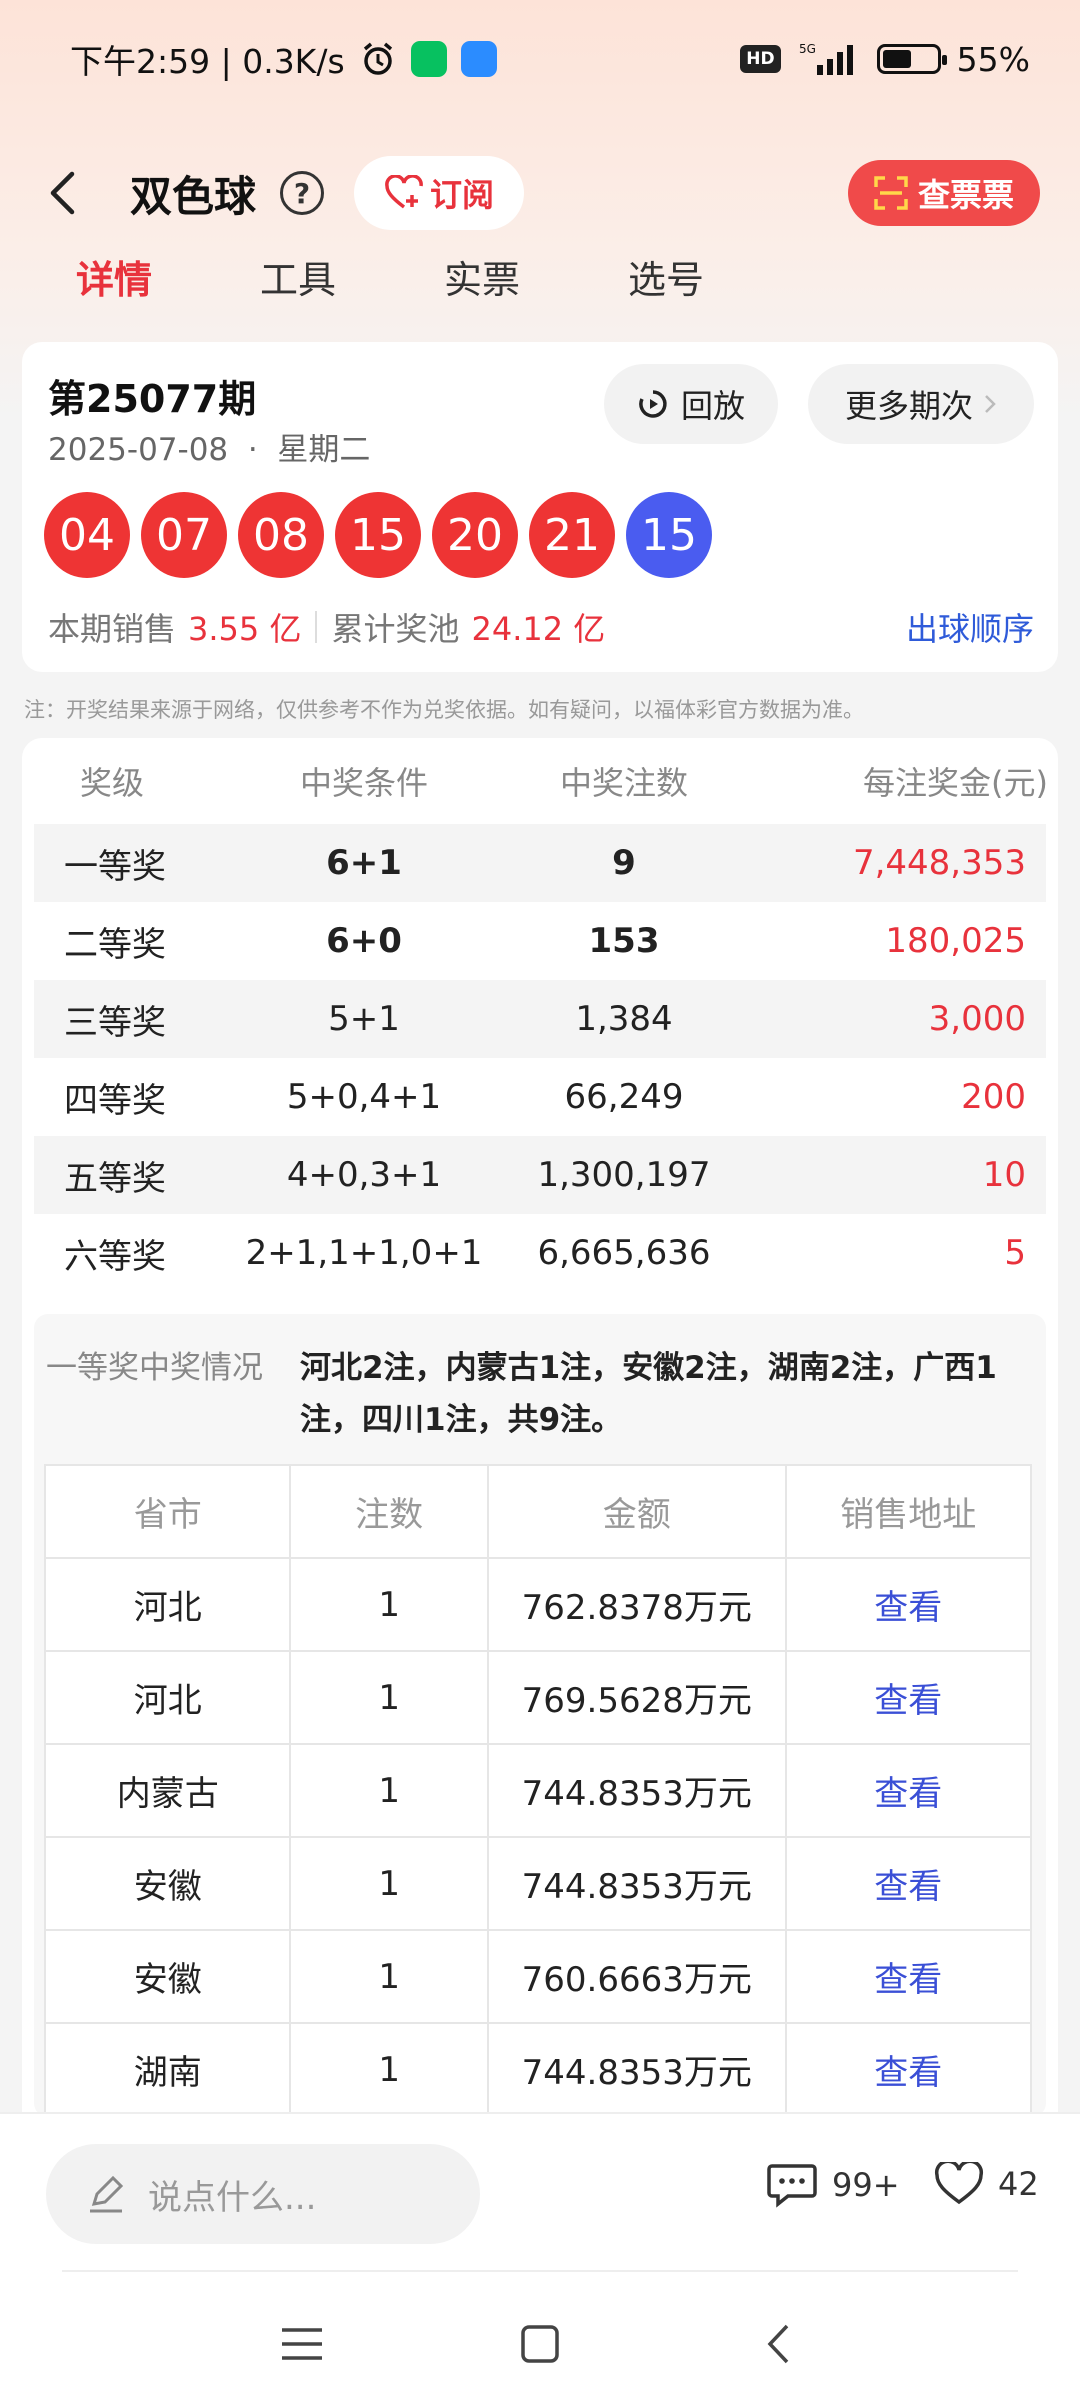  I want to click on prize-level: 二等奖, so click(115, 944).